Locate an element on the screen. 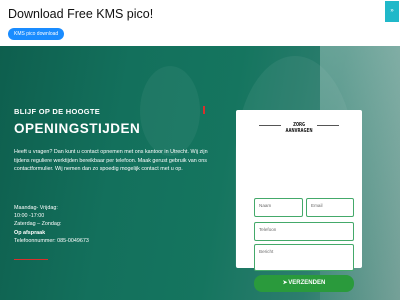 The image size is (400, 300). form-title-line2: AANVRAGEN is located at coordinates (299, 131).